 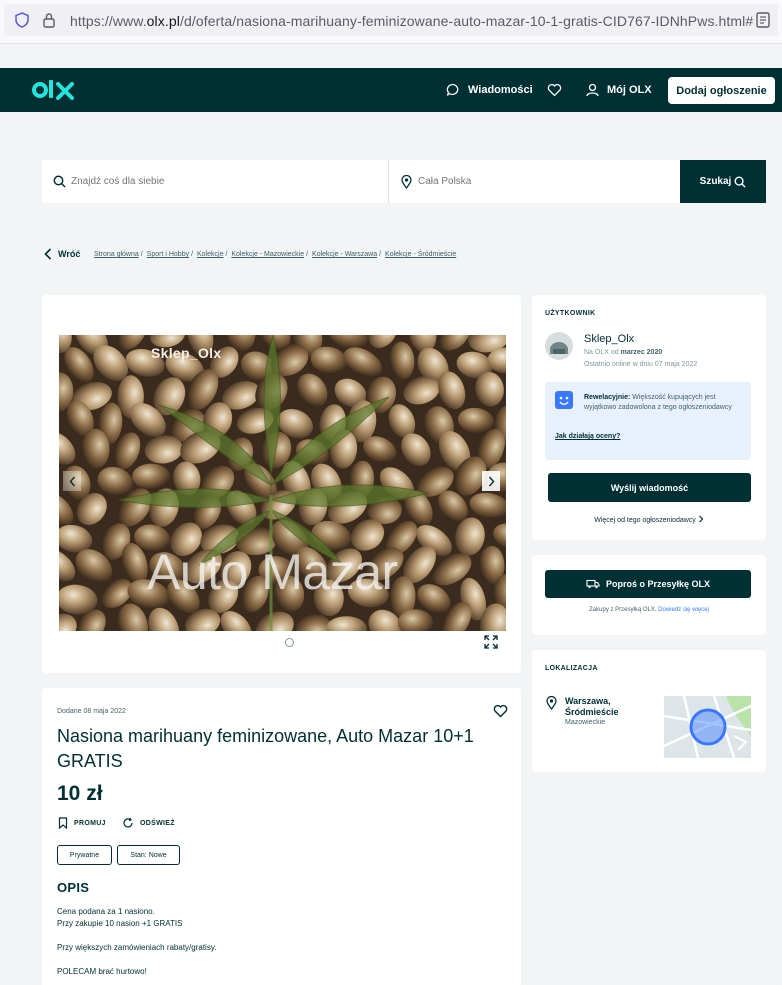 I want to click on search-bar: Szukaj, so click(x=404, y=181).